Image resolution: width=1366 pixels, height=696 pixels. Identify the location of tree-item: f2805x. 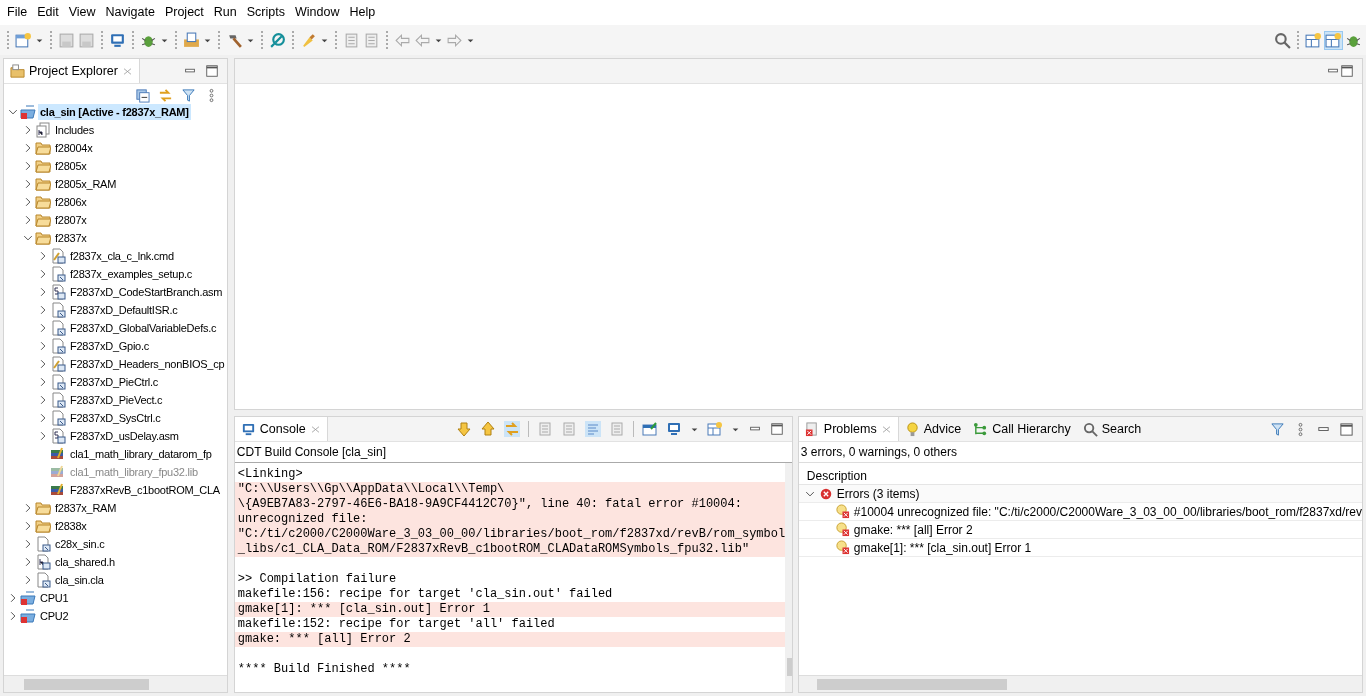
(71, 166).